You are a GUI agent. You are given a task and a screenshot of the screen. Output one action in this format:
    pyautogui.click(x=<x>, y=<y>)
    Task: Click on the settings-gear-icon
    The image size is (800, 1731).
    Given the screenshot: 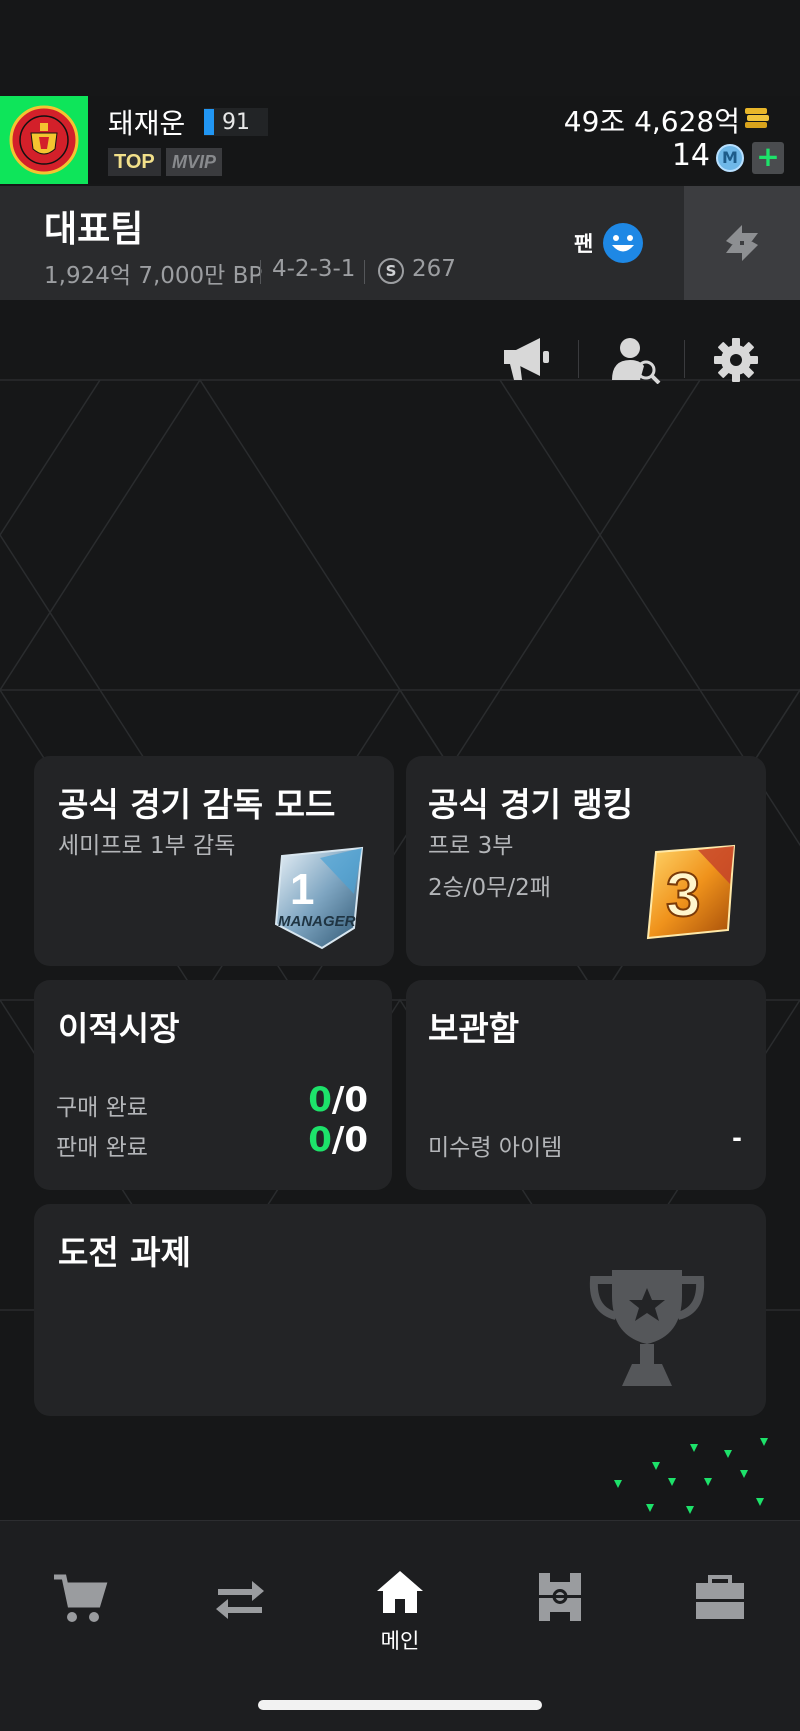 What is the action you would take?
    pyautogui.click(x=736, y=360)
    